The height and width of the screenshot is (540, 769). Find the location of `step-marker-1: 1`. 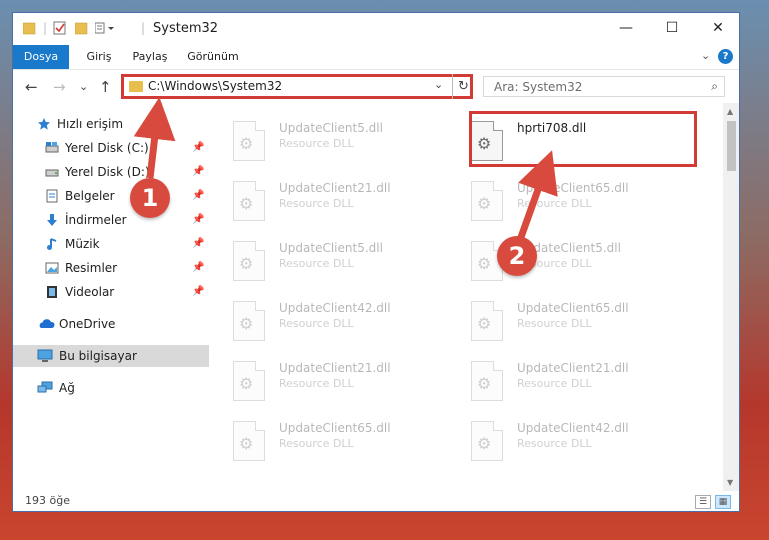

step-marker-1: 1 is located at coordinates (150, 198).